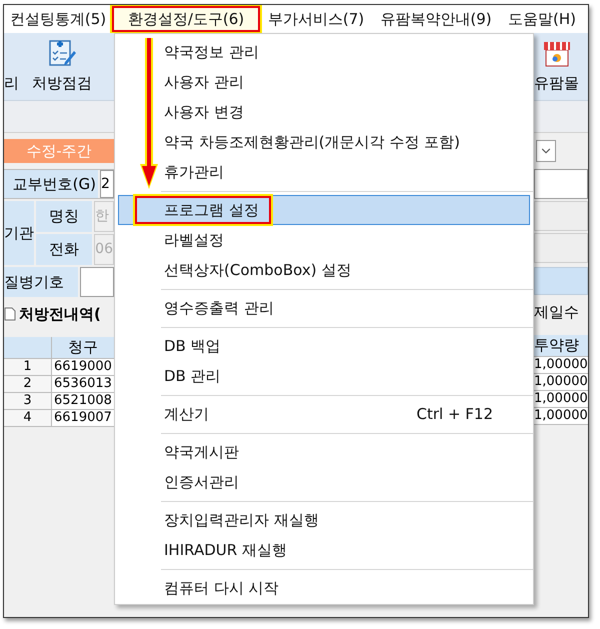 The width and height of the screenshot is (600, 629). I want to click on table-cell: 6619007, so click(83, 418).